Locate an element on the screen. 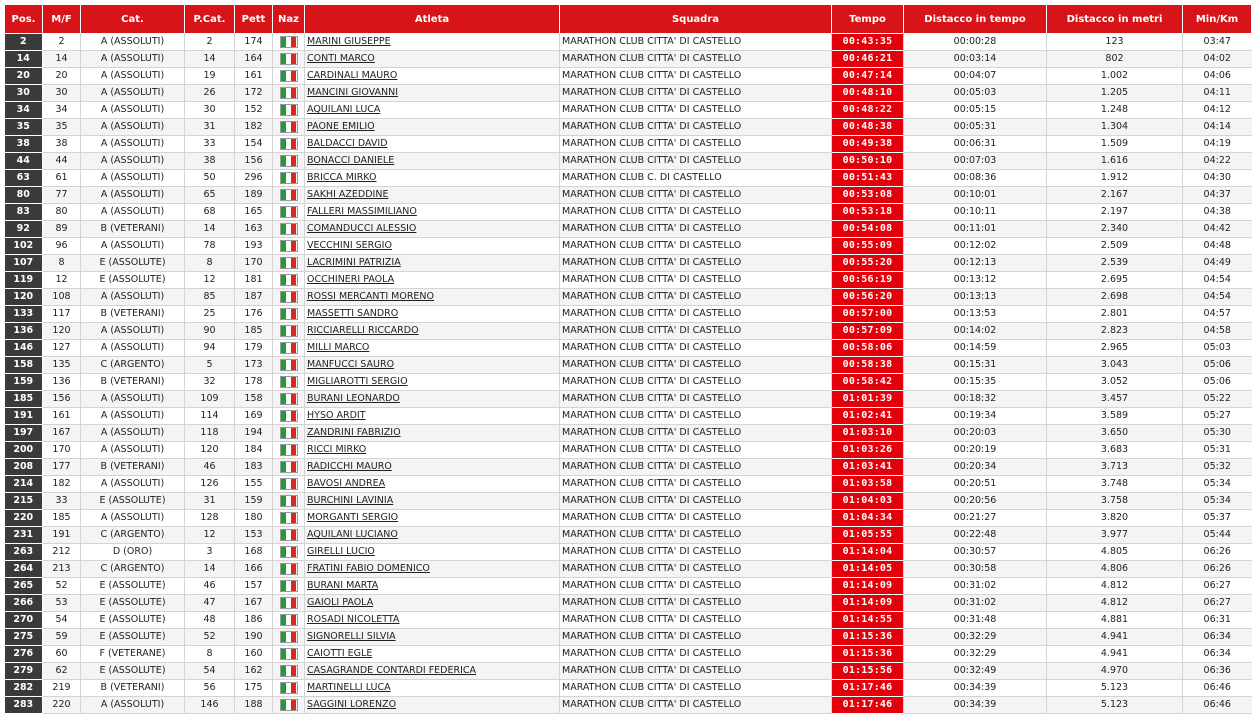  athlete-link: CAIOTTI EGLE is located at coordinates (339, 653).